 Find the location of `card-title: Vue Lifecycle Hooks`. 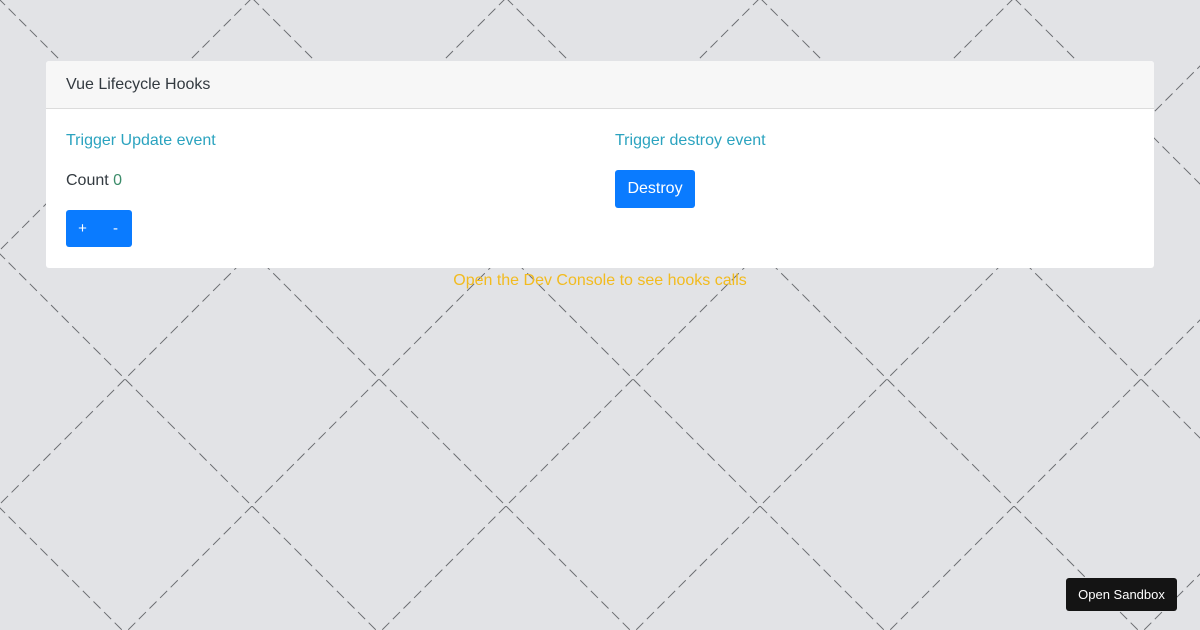

card-title: Vue Lifecycle Hooks is located at coordinates (138, 84).